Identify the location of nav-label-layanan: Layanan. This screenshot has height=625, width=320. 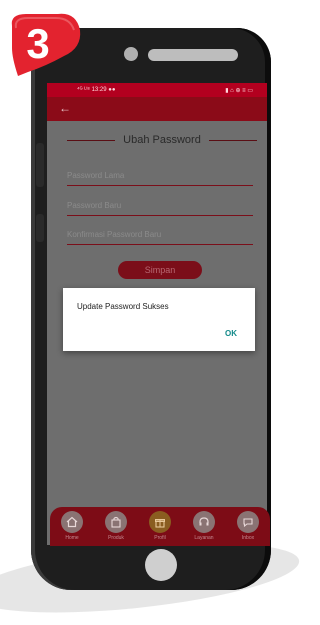
(204, 538).